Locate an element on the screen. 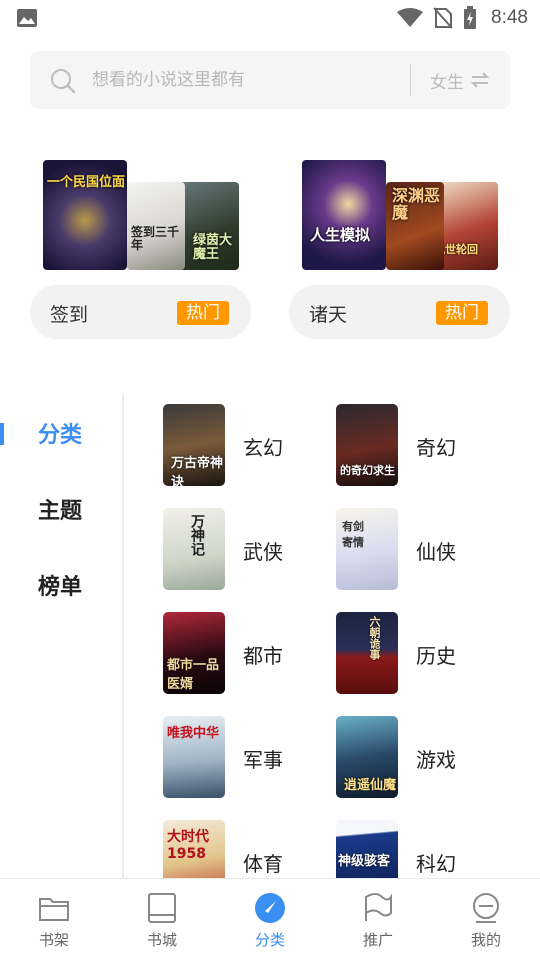  category-label: 武侠 is located at coordinates (263, 552).